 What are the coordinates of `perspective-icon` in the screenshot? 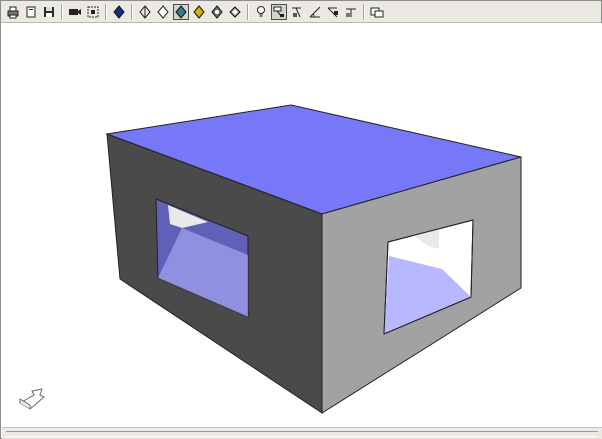 It's located at (235, 11).